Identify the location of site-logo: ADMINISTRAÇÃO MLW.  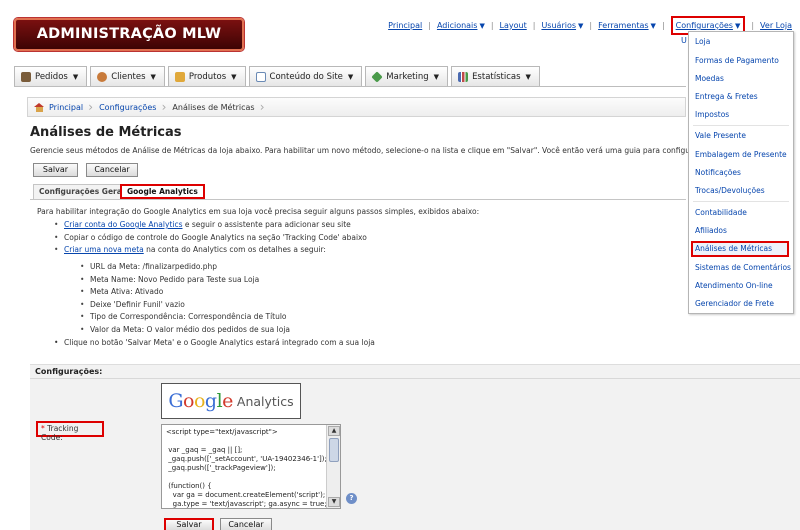
(129, 34).